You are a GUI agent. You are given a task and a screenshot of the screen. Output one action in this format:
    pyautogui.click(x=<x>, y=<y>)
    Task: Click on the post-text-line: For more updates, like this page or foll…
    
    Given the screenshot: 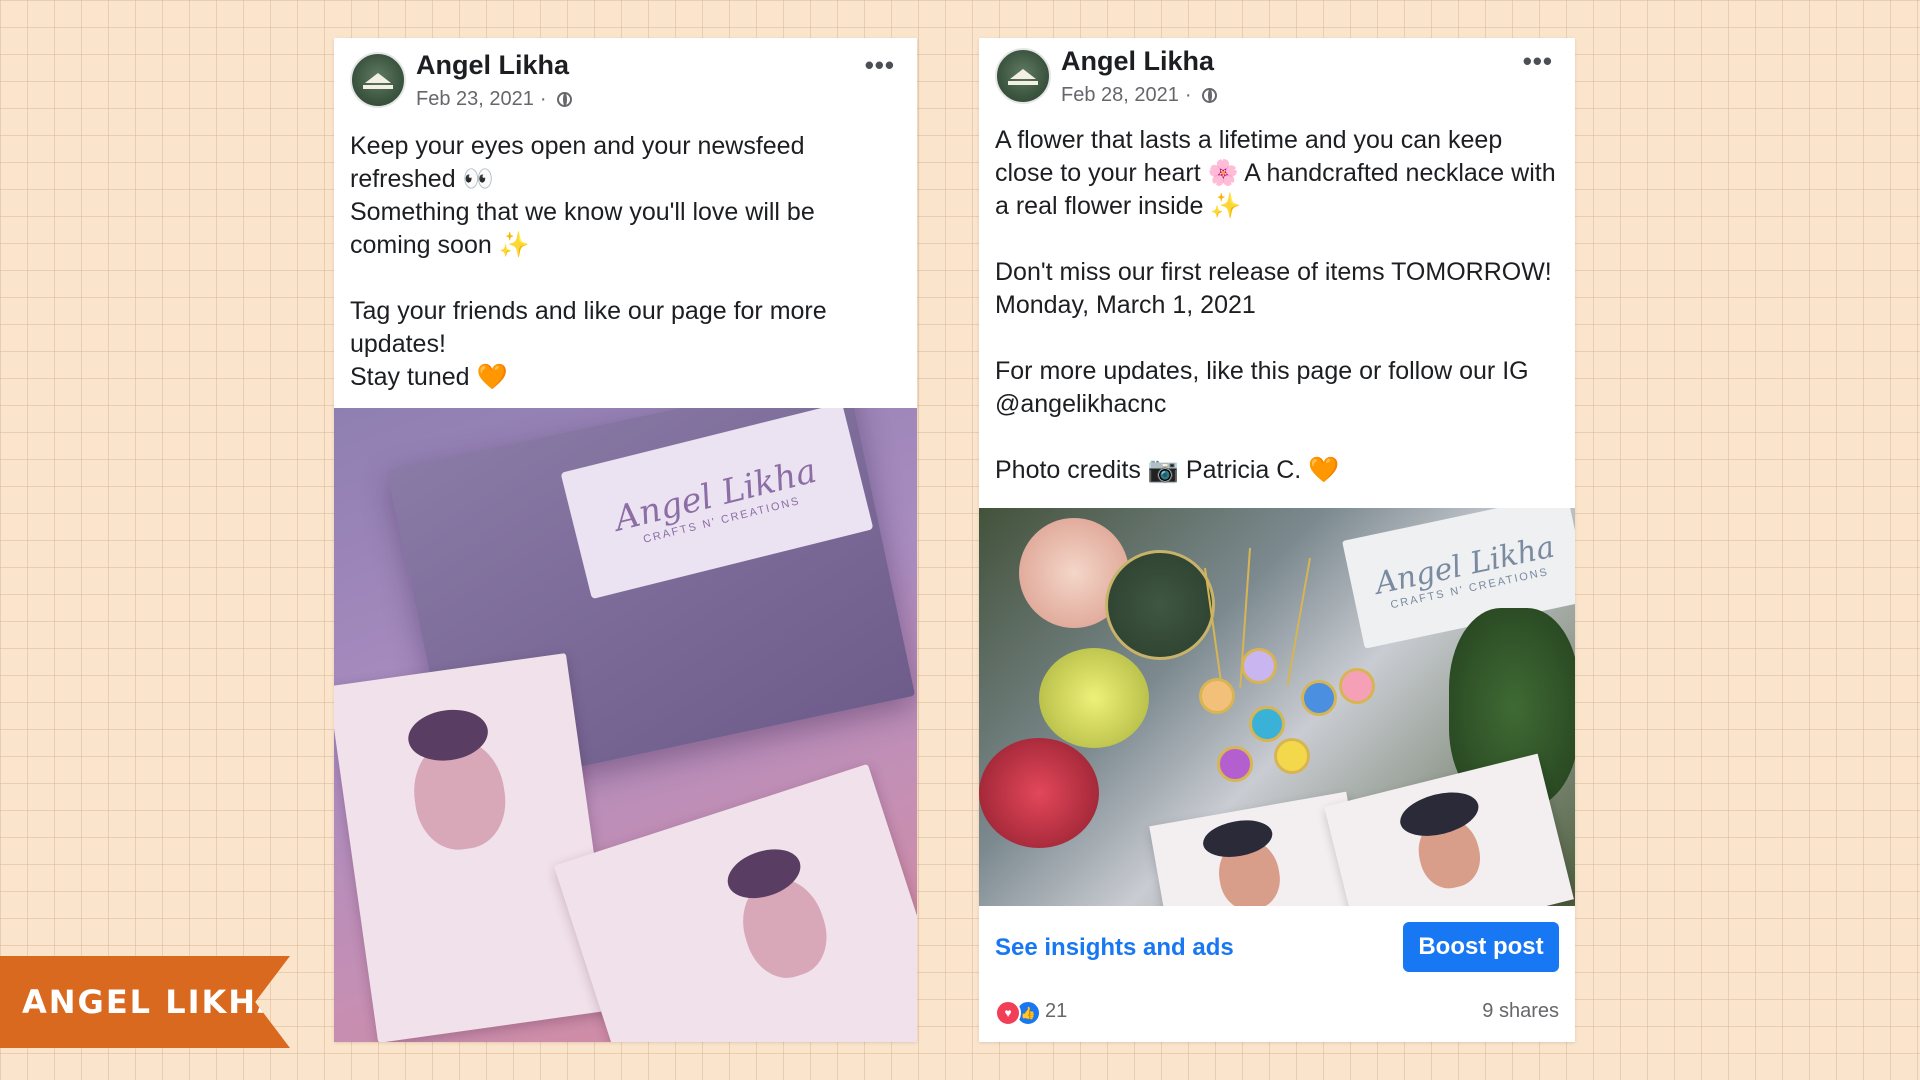 What is the action you would take?
    pyautogui.click(x=1262, y=387)
    